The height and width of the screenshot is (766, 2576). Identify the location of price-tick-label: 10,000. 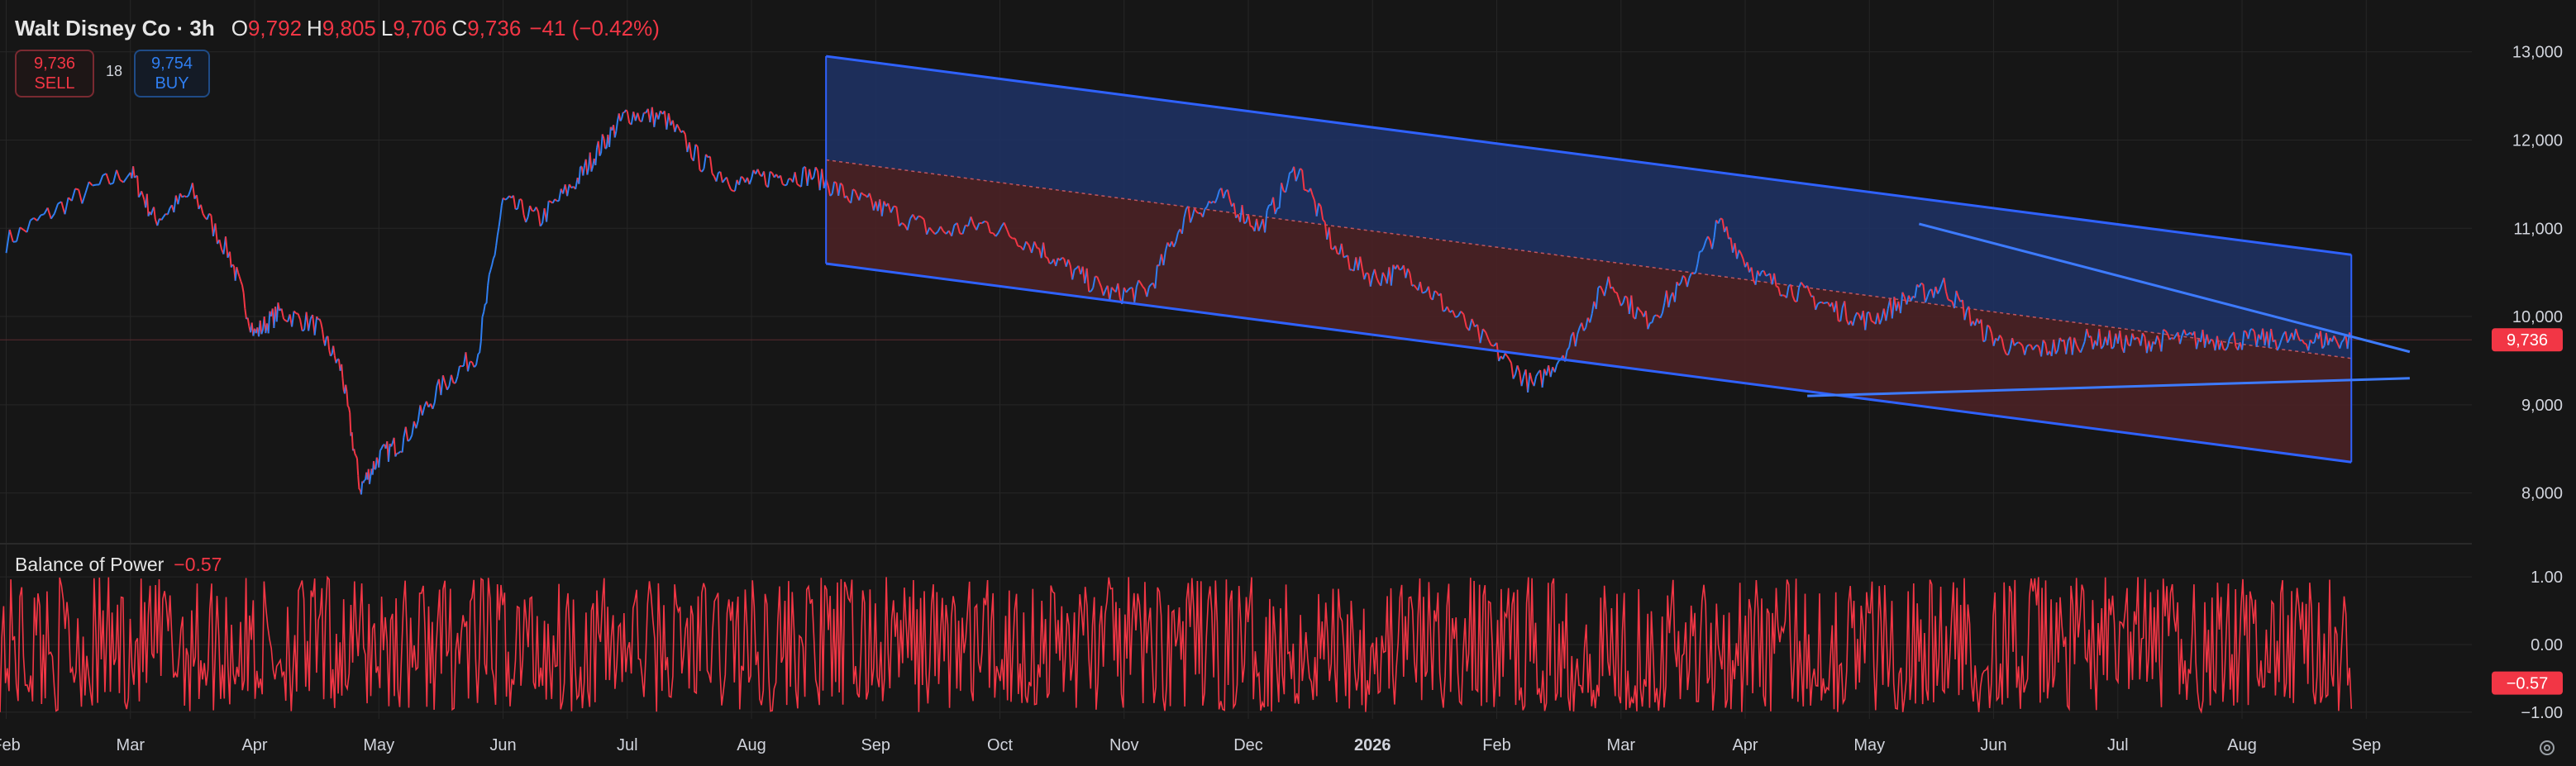
(2537, 317).